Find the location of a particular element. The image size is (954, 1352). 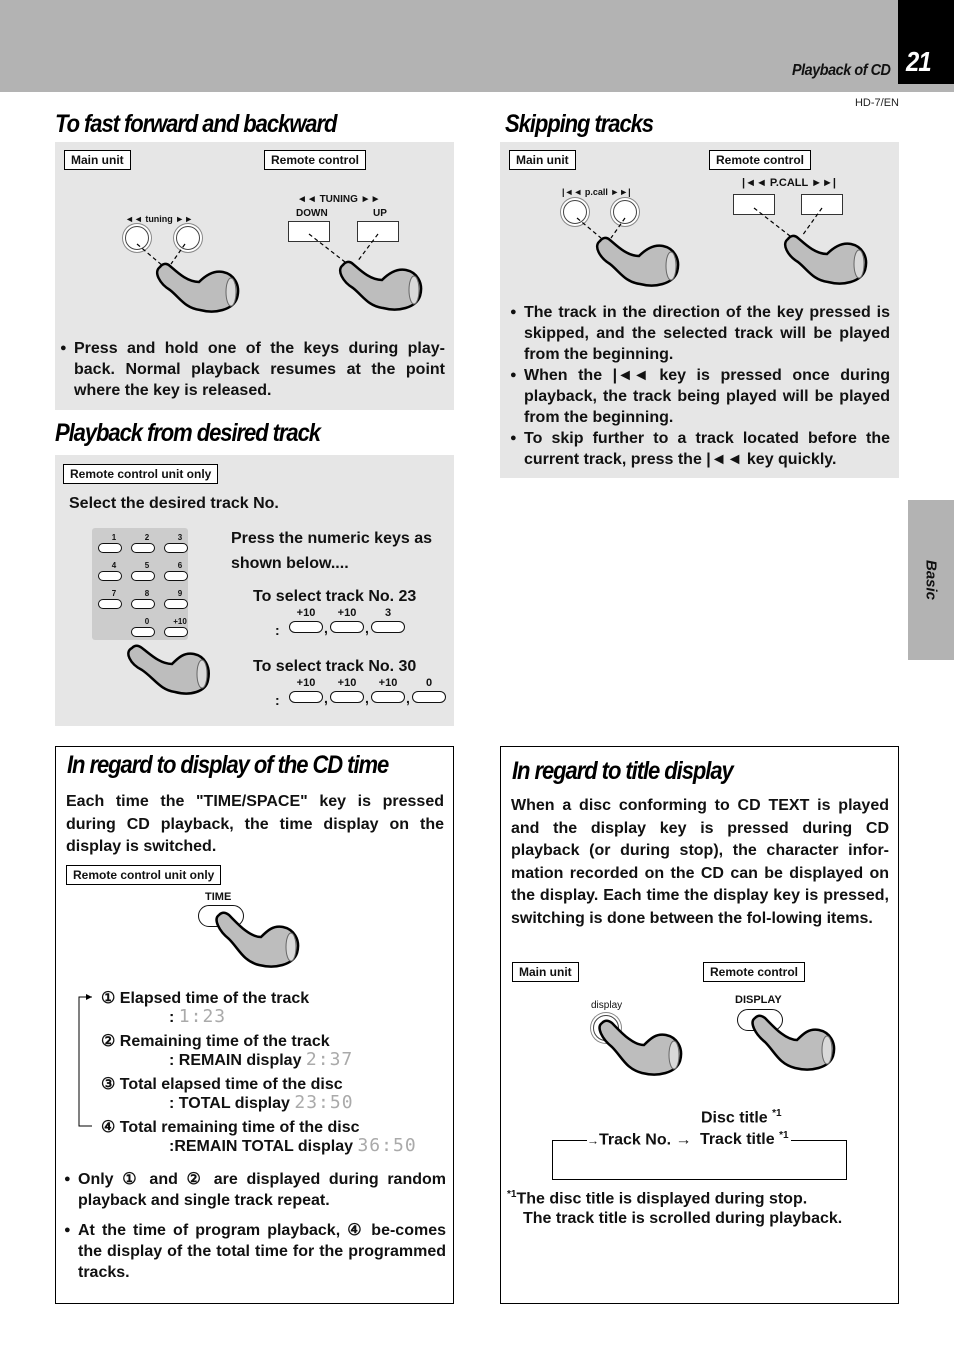

step-3-value: : TOTAL display 23:50 is located at coordinates (261, 1102).